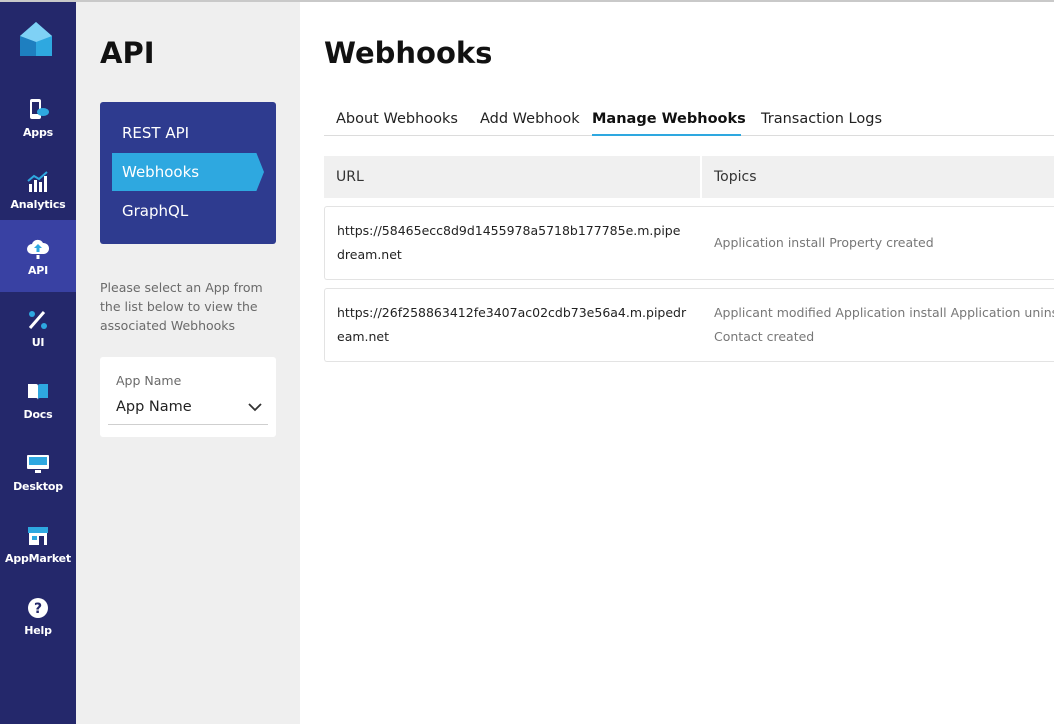 The width and height of the screenshot is (1054, 724). What do you see at coordinates (38, 414) in the screenshot?
I see `rail-label: Docs` at bounding box center [38, 414].